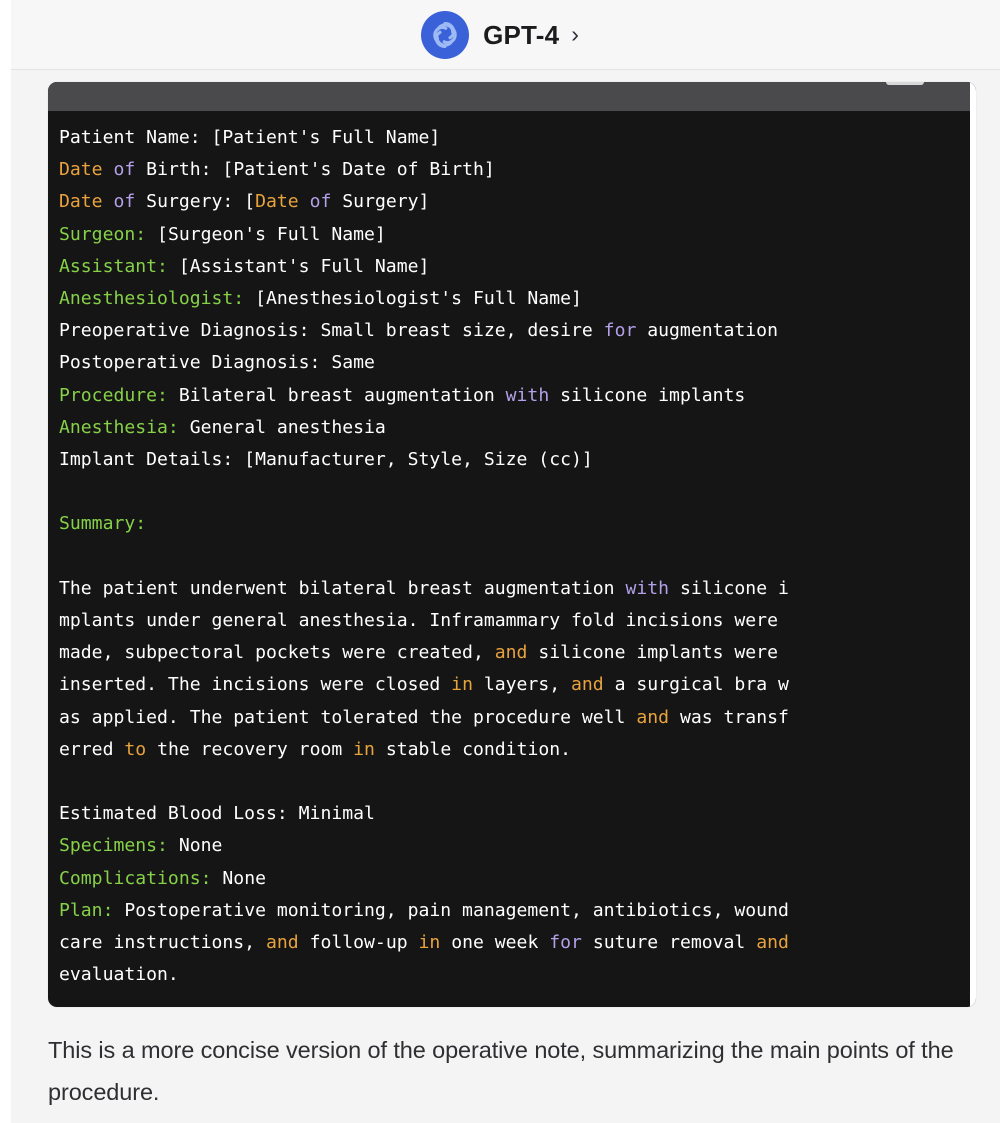 The width and height of the screenshot is (1000, 1123). Describe the element at coordinates (92, 749) in the screenshot. I see `code-token: erred` at that location.